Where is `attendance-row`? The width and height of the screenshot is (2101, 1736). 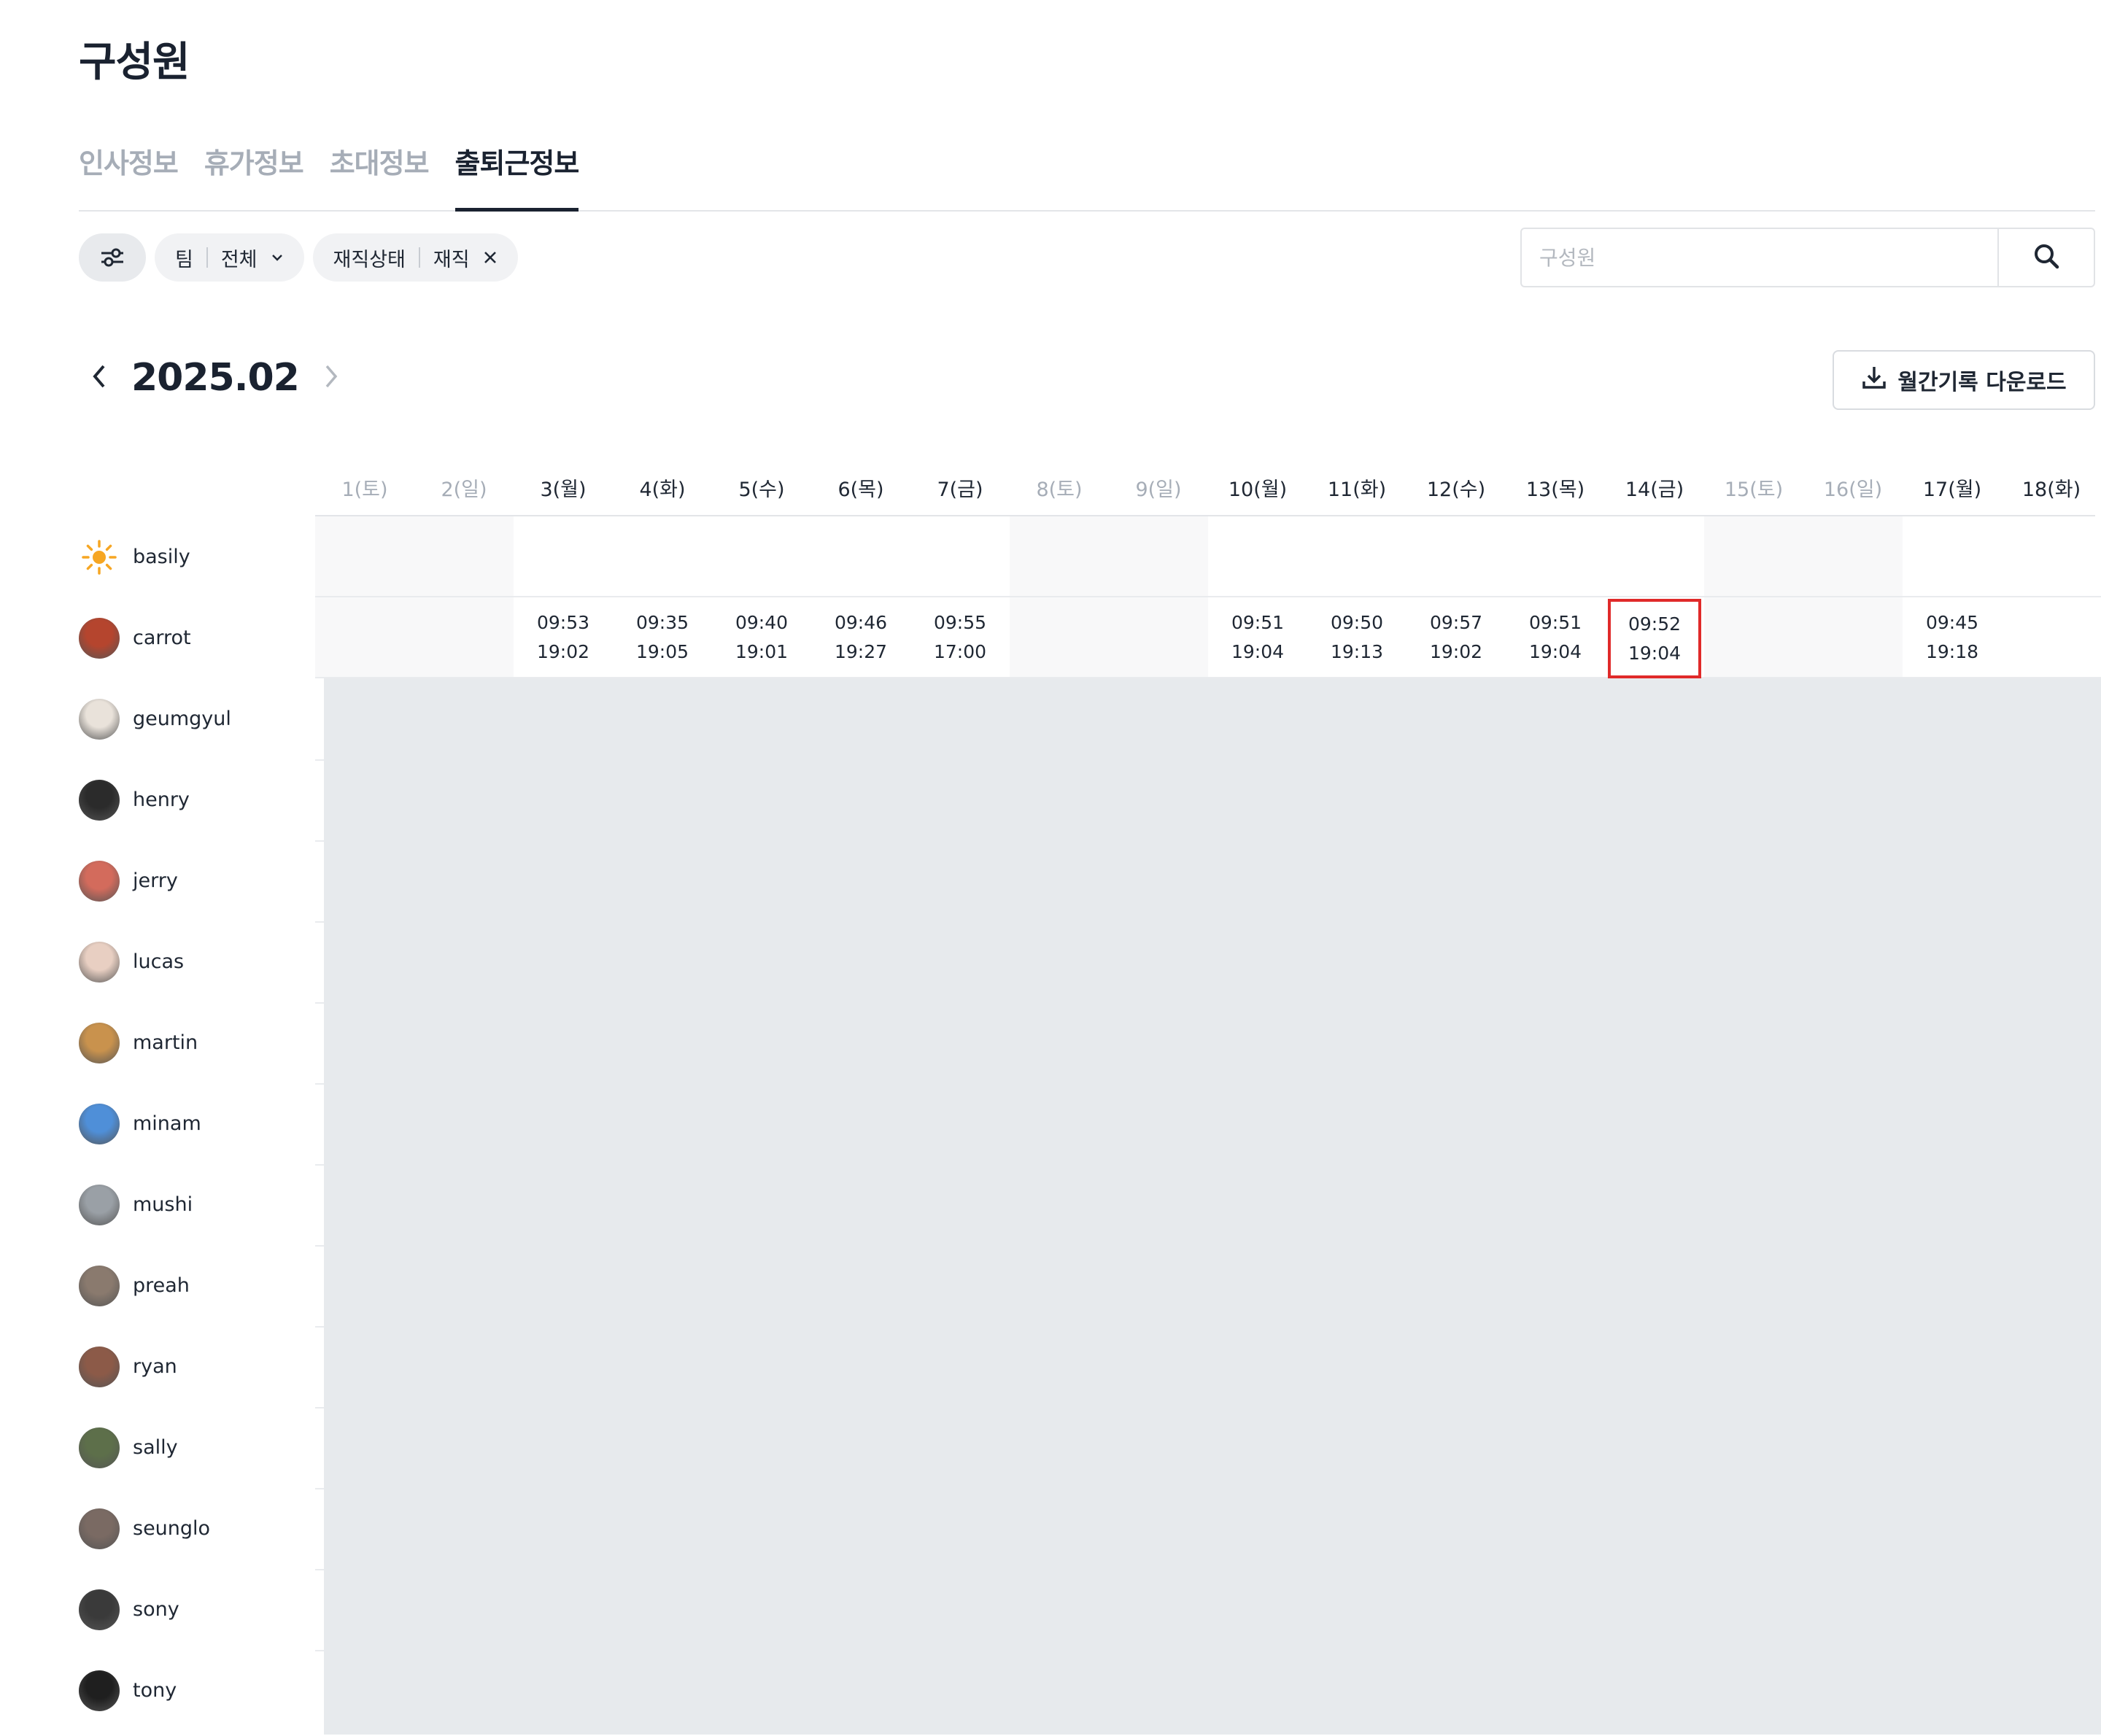
attendance-row is located at coordinates (1208, 556).